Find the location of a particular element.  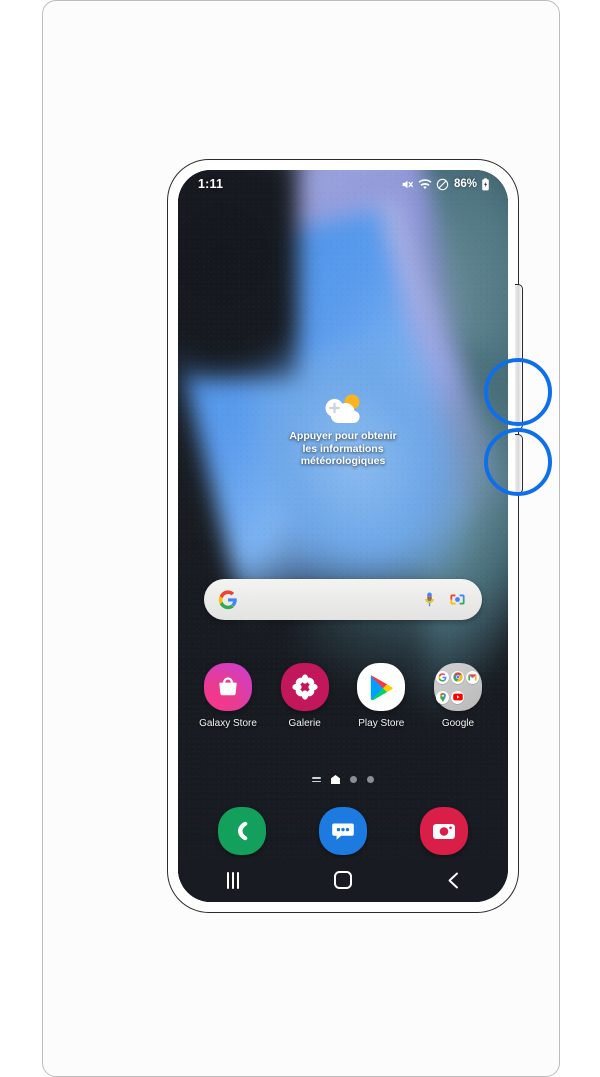

chevron-left-icon is located at coordinates (453, 880).